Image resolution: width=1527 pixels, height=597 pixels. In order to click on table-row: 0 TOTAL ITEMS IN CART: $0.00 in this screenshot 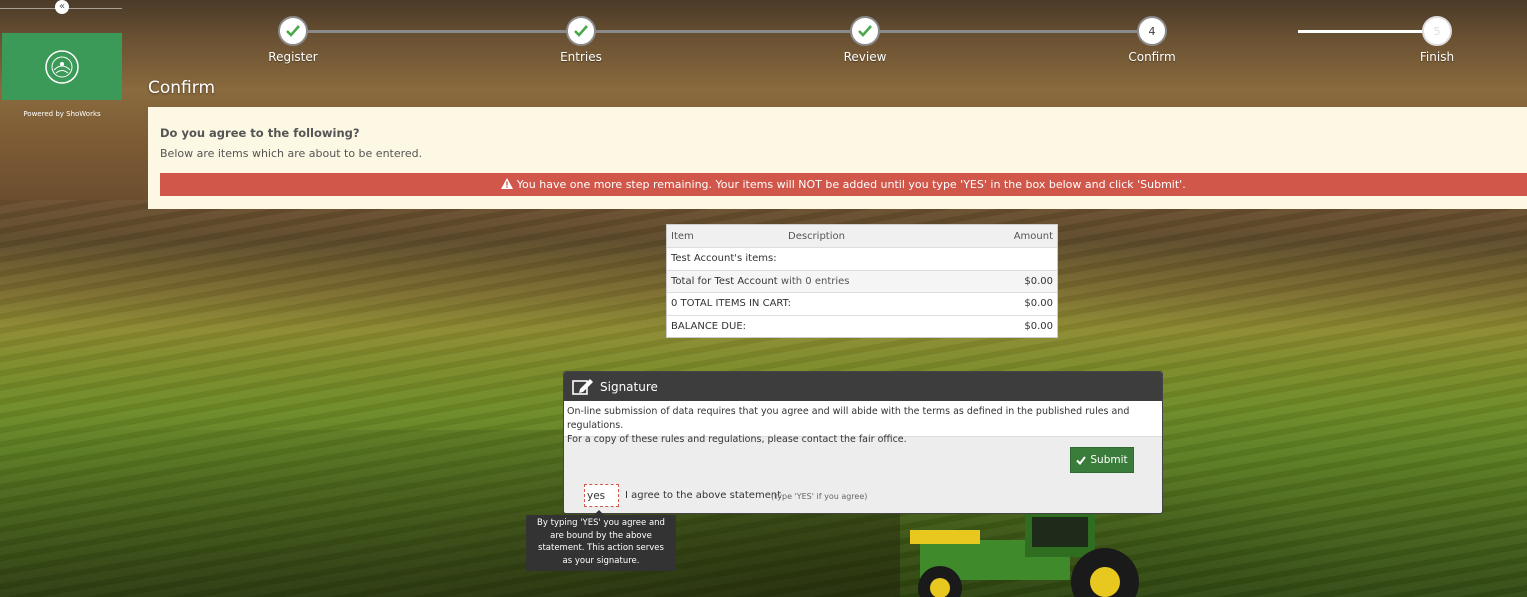, I will do `click(862, 303)`.